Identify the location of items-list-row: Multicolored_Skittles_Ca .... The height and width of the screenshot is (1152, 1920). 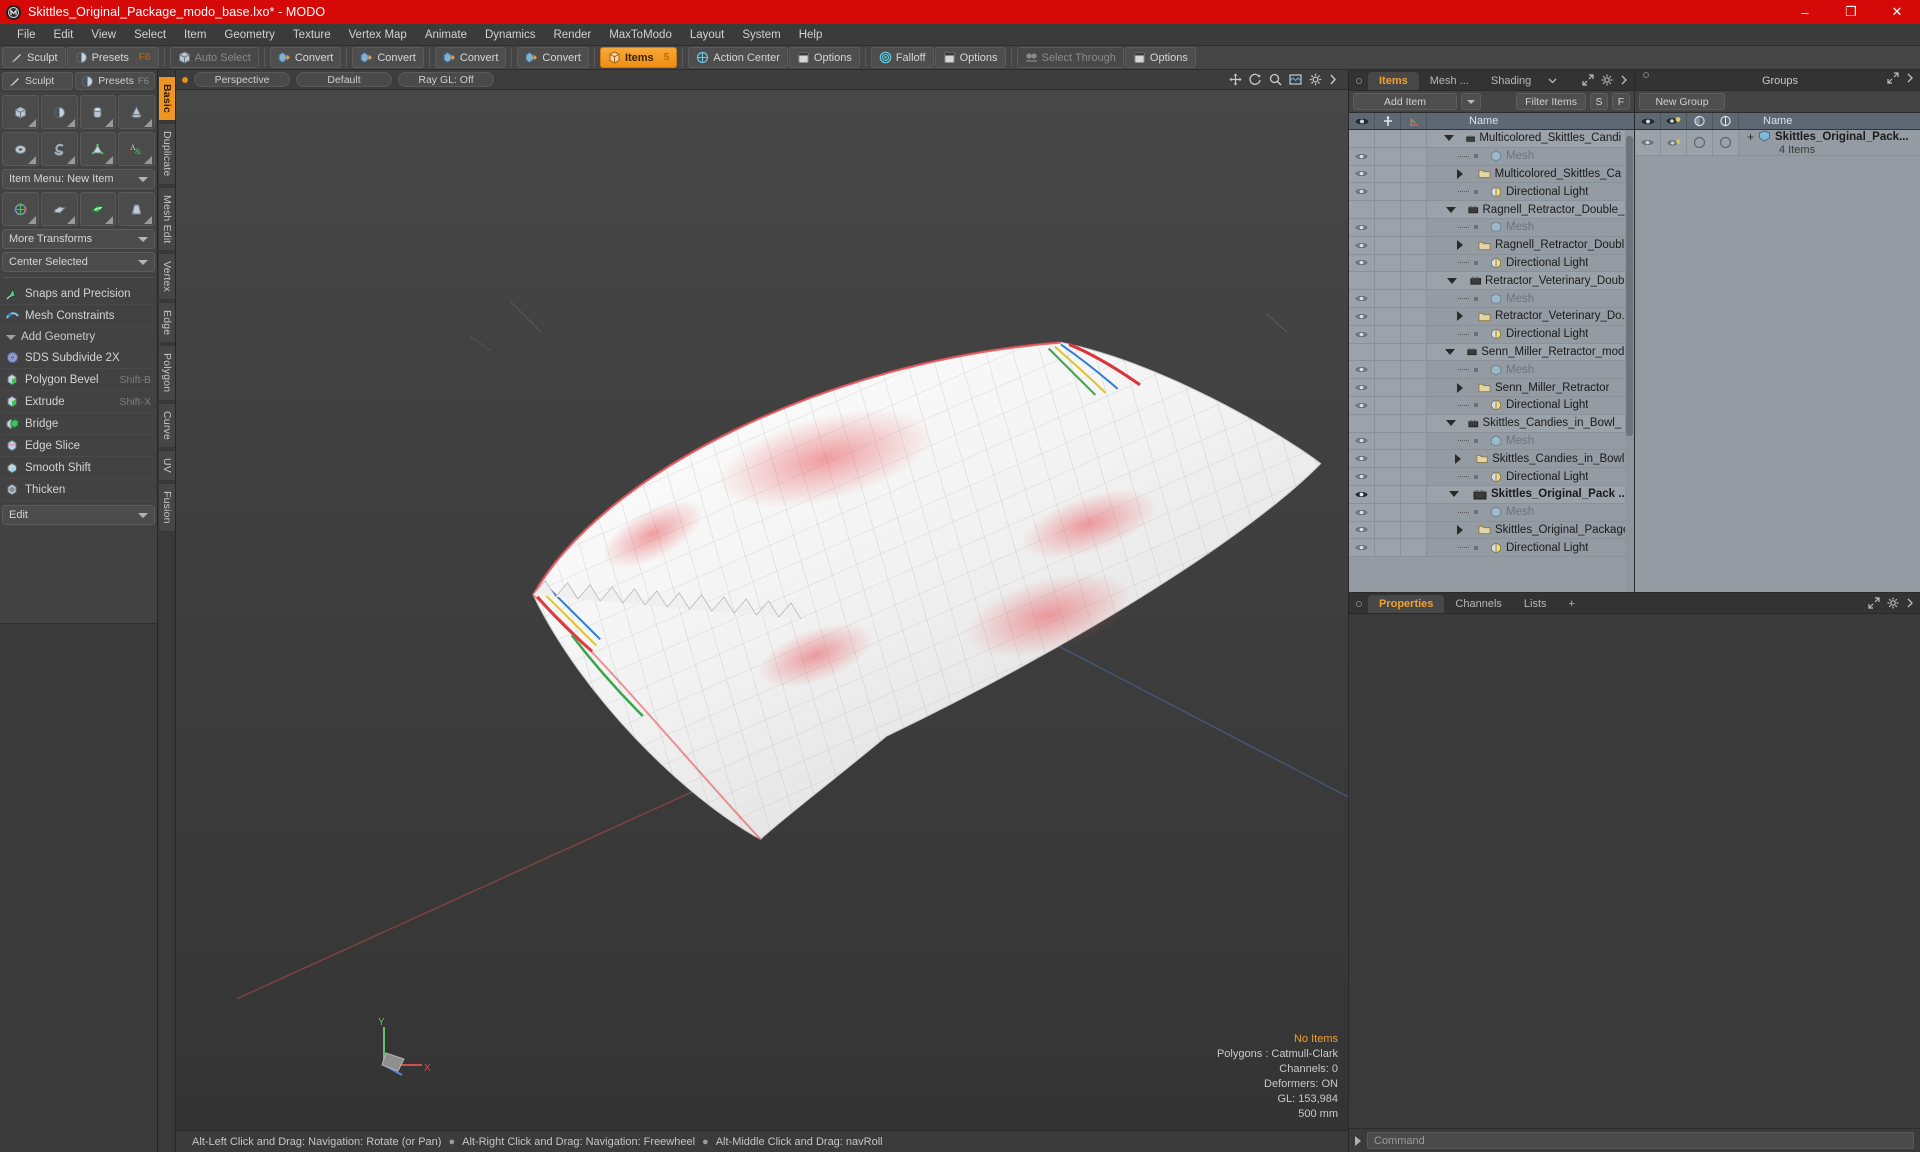
(1491, 174).